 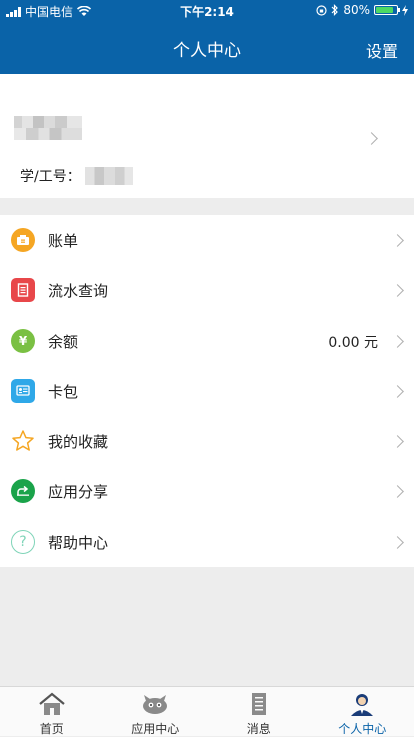 I want to click on tab-label: 个人中心, so click(x=362, y=728).